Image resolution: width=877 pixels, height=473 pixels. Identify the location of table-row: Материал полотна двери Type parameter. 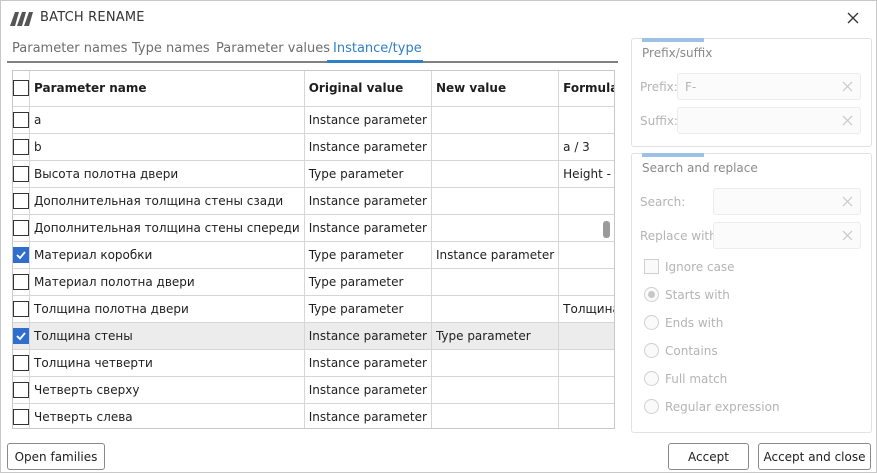
(313, 282).